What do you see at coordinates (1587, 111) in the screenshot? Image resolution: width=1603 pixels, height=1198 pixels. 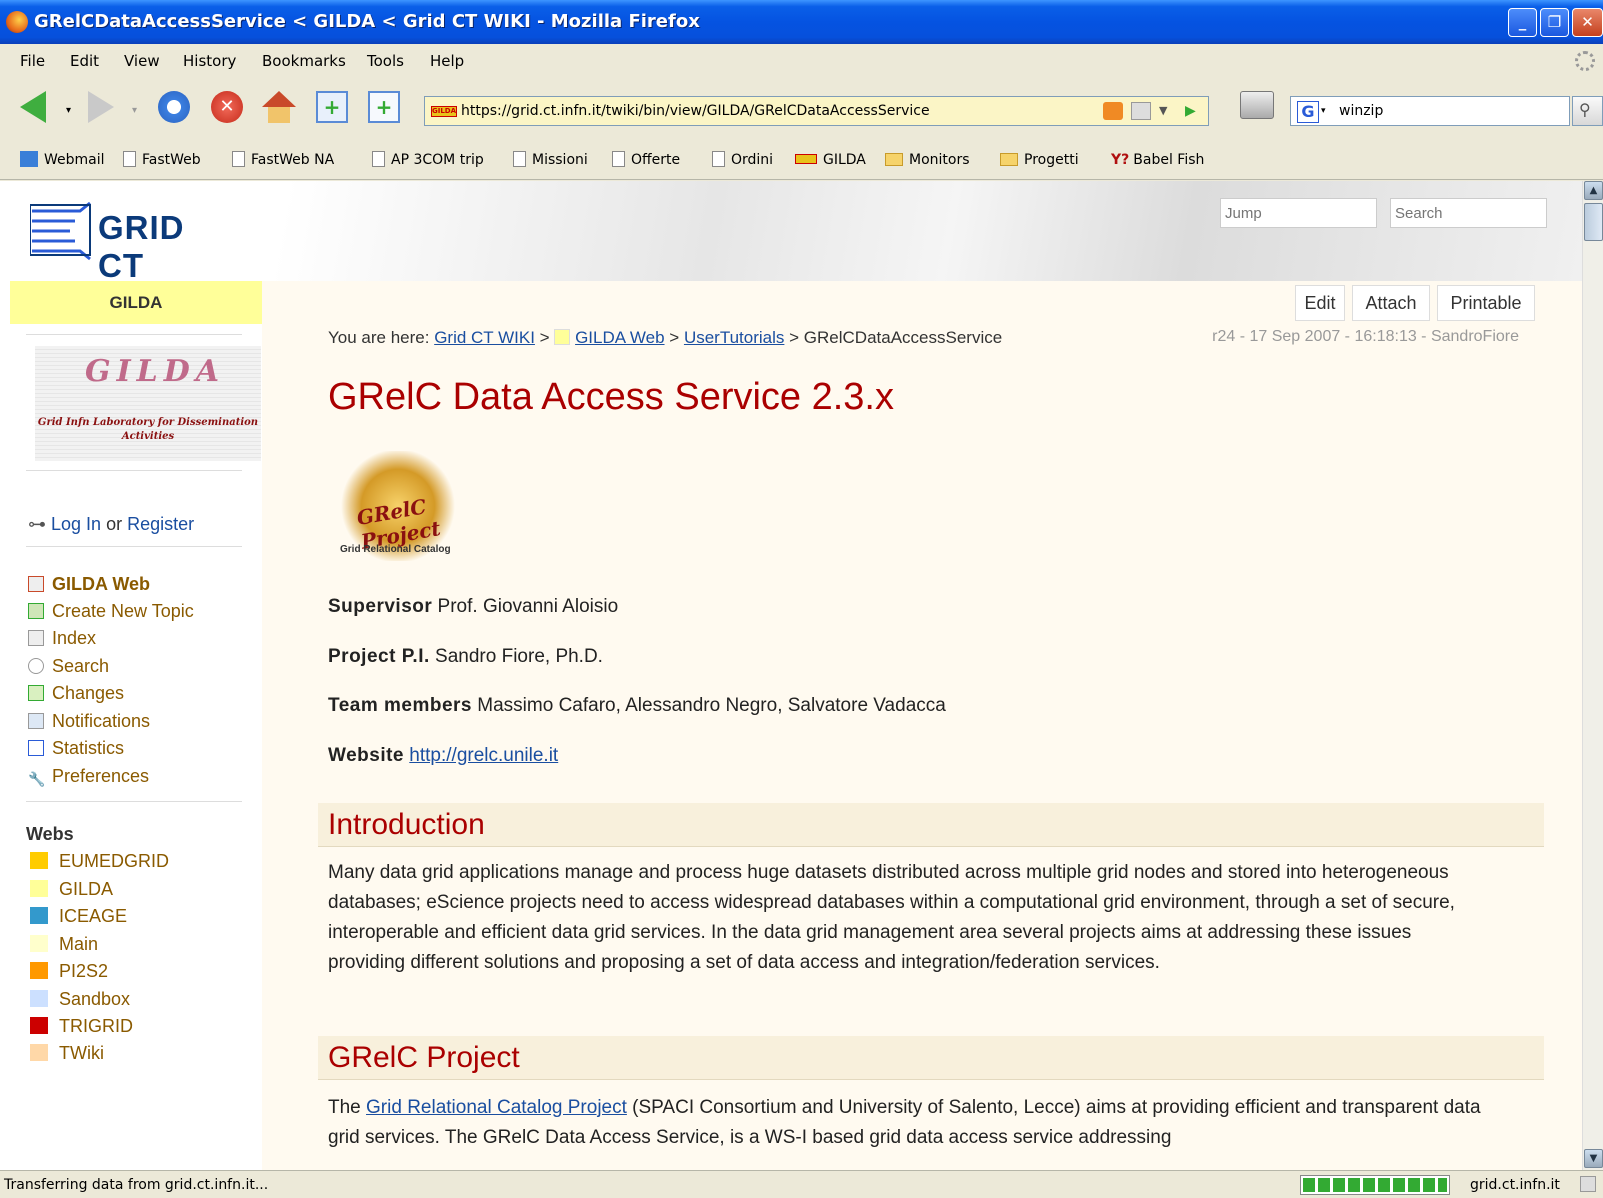 I see `search-go-button: ⚲` at bounding box center [1587, 111].